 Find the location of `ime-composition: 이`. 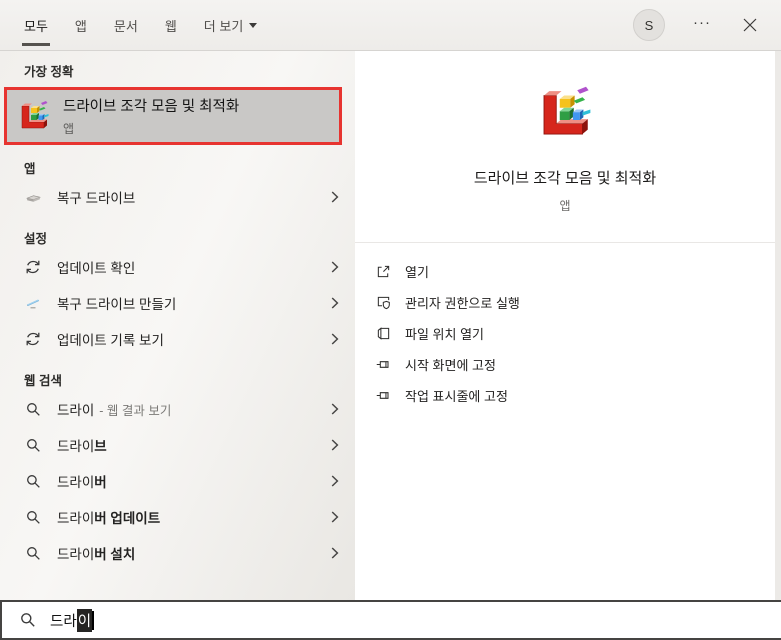

ime-composition: 이 is located at coordinates (84, 620).